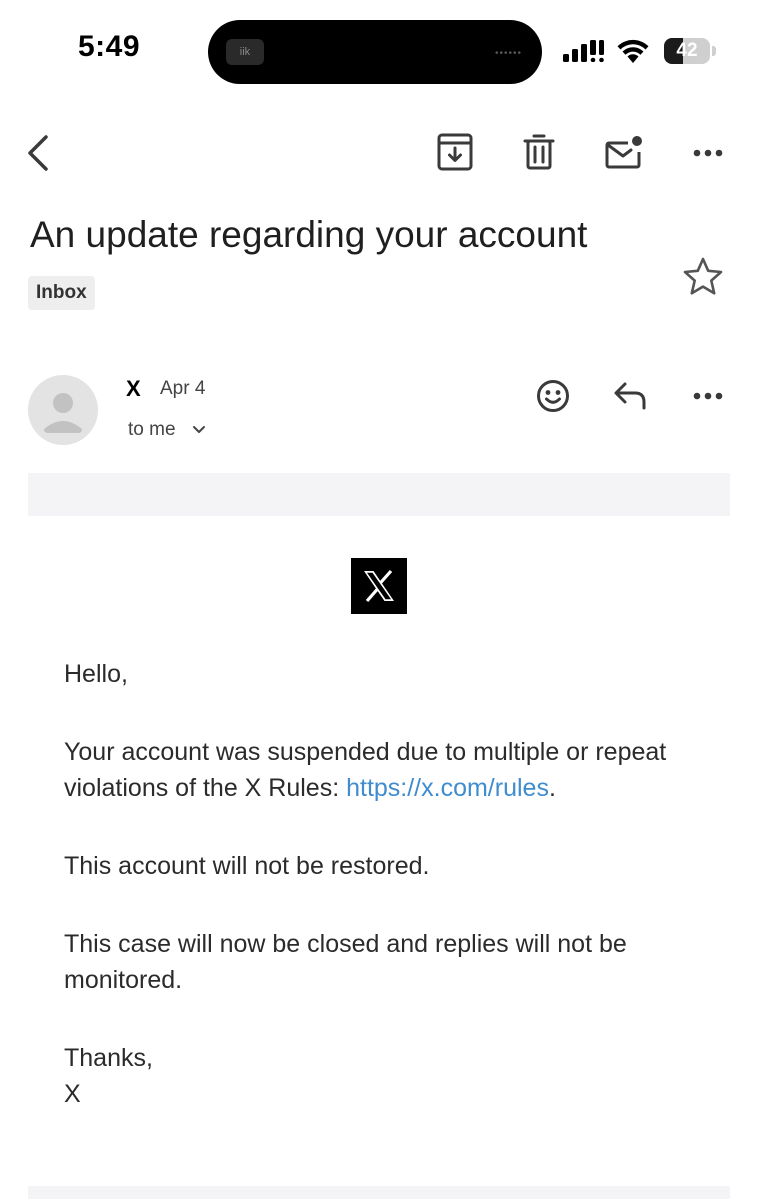 The image size is (758, 1199). What do you see at coordinates (552, 788) in the screenshot?
I see `suspension-end: .` at bounding box center [552, 788].